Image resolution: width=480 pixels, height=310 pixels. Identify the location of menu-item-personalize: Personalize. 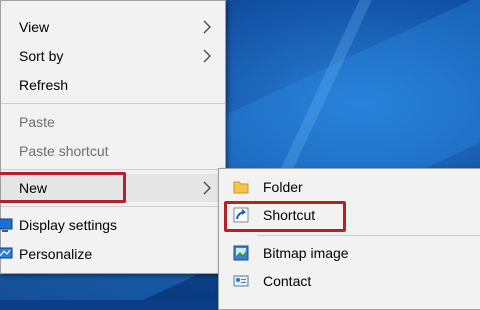
(112, 254).